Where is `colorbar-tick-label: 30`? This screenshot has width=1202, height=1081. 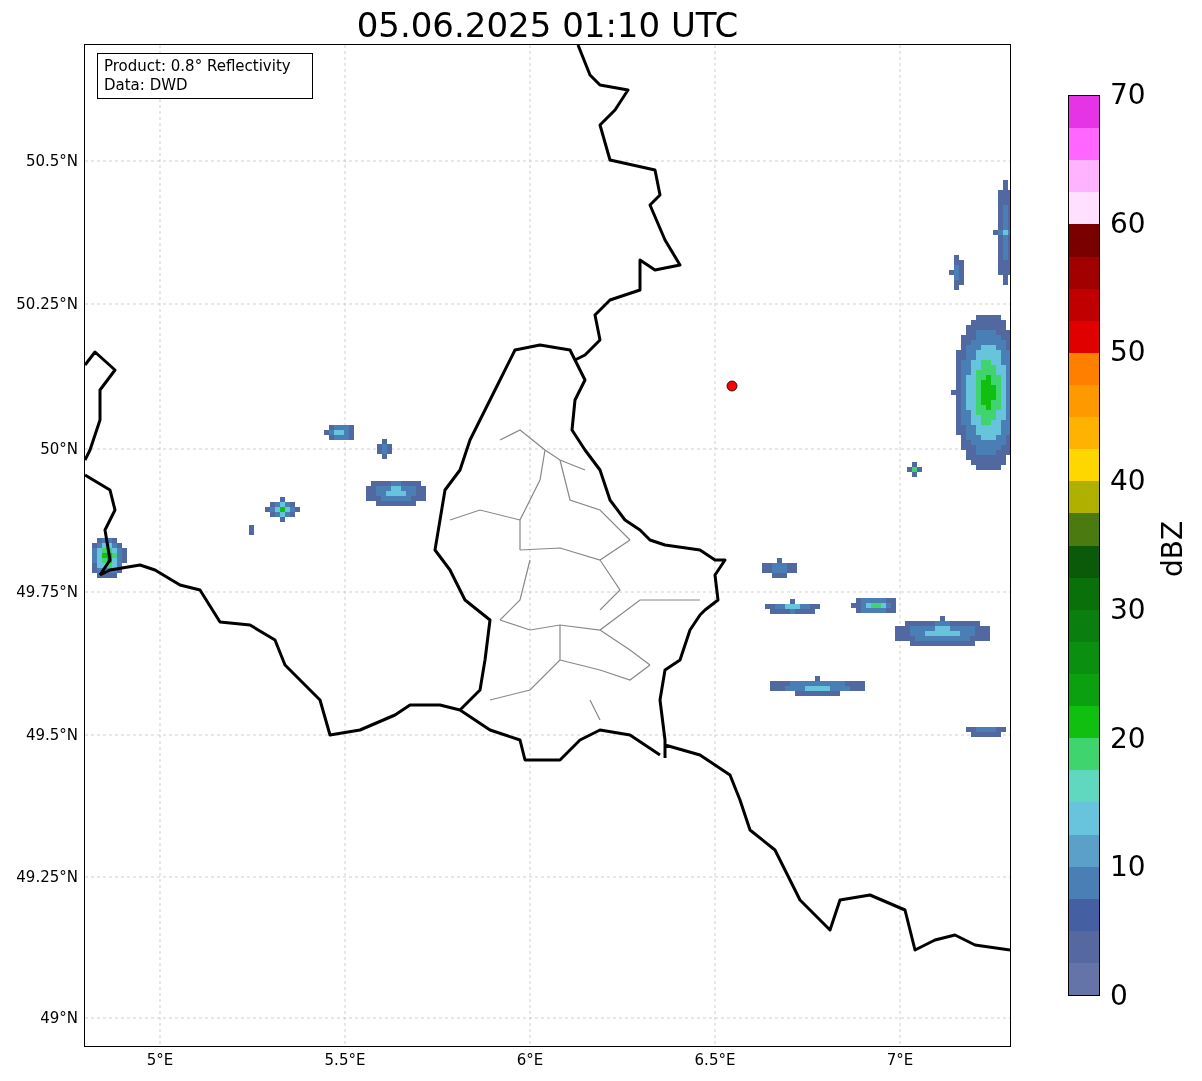 colorbar-tick-label: 30 is located at coordinates (1128, 609).